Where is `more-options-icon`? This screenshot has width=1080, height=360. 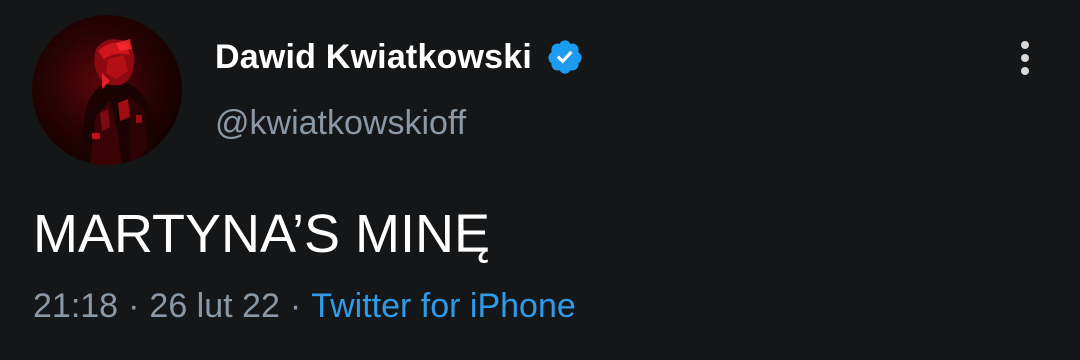
more-options-icon is located at coordinates (1025, 58).